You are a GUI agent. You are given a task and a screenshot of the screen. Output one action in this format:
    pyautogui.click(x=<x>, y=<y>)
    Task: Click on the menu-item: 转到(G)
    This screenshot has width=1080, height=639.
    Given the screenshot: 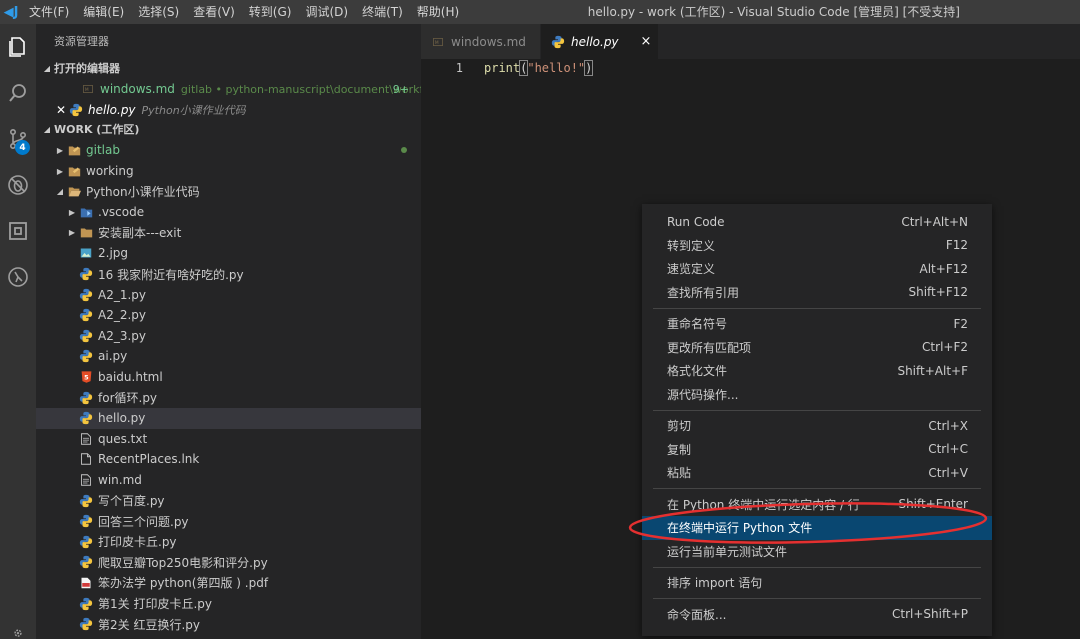 What is the action you would take?
    pyautogui.click(x=270, y=12)
    